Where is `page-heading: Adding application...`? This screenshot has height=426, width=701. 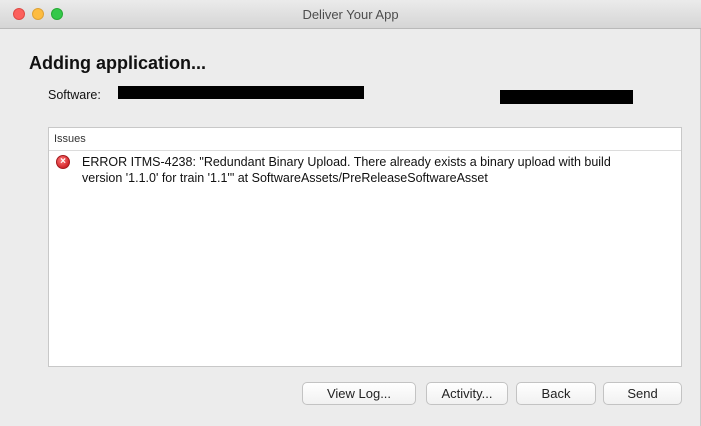
page-heading: Adding application... is located at coordinates (117, 63).